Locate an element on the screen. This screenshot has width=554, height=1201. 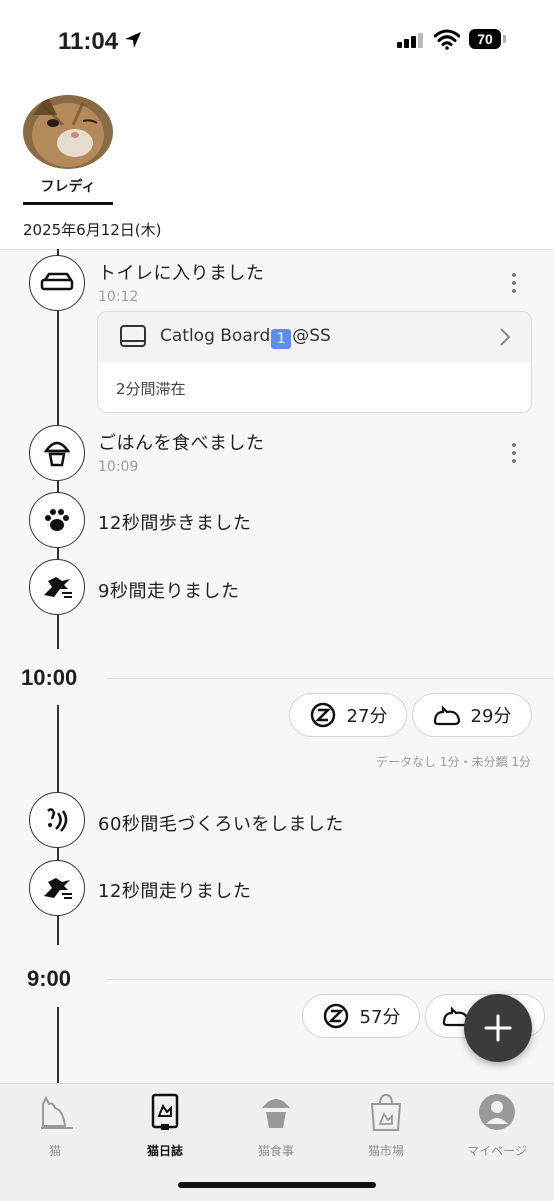
shopping-bag-icon is located at coordinates (386, 1112).